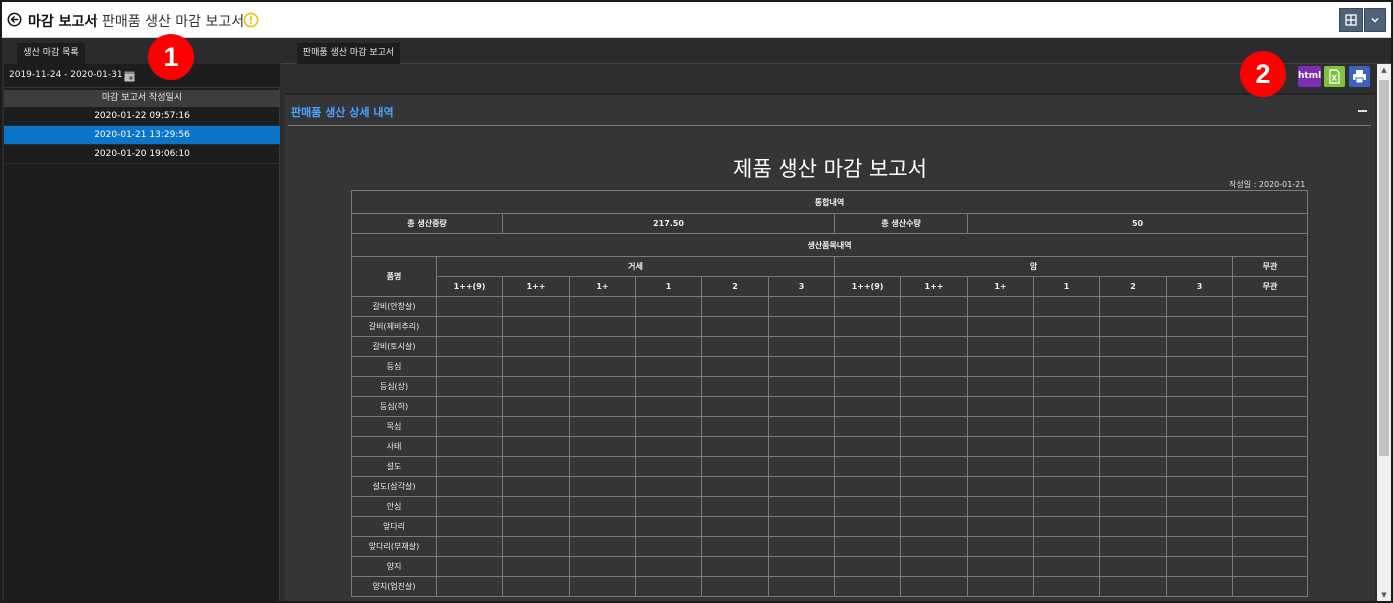 The image size is (1393, 603). Describe the element at coordinates (66, 75) in the screenshot. I see `date-range-input: 2019-11-24 - 2020-01-31` at that location.